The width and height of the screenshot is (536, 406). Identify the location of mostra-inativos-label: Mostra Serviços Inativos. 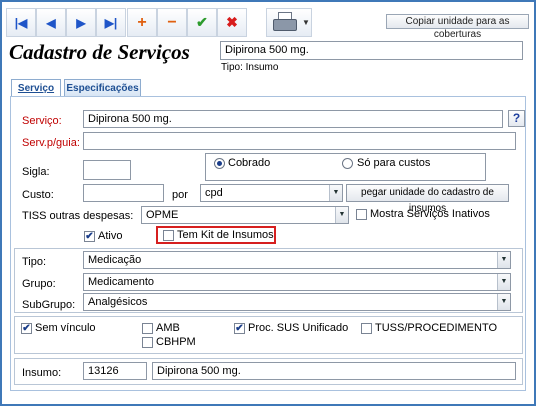
(430, 214).